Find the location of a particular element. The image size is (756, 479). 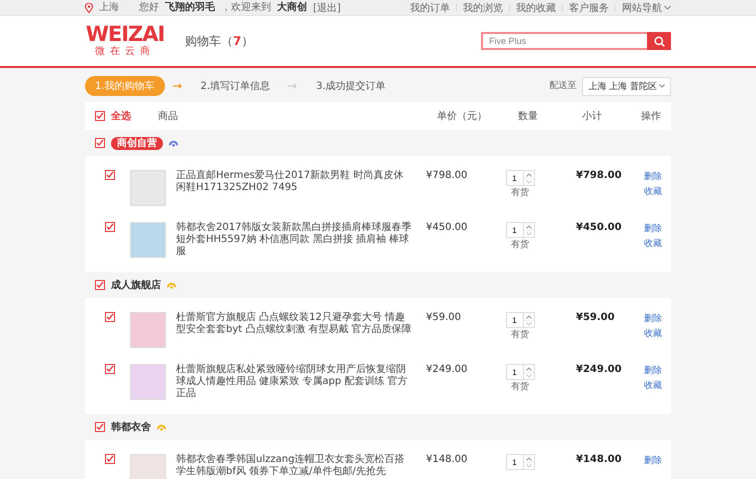

unit-price: ¥798.00 is located at coordinates (447, 175).